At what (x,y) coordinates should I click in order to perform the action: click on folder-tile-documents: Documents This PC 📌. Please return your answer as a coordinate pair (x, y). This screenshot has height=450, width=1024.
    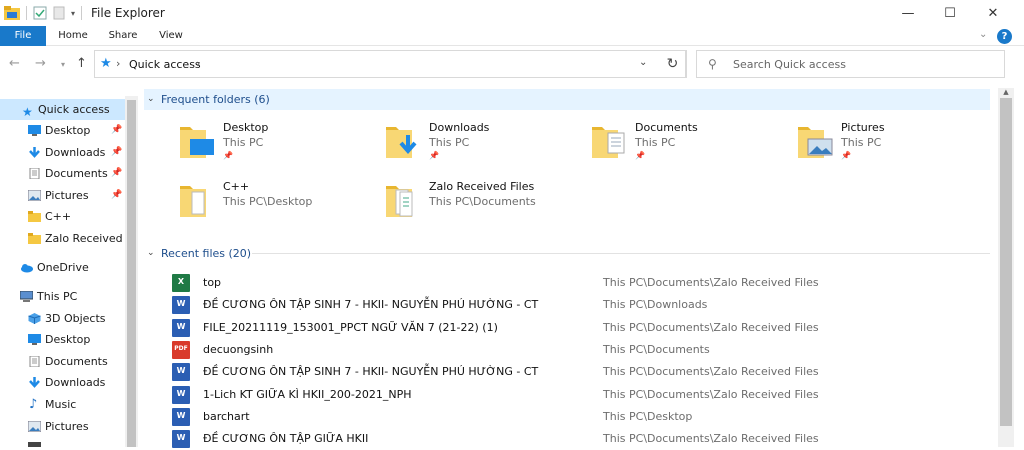
    Looking at the image, I should click on (690, 146).